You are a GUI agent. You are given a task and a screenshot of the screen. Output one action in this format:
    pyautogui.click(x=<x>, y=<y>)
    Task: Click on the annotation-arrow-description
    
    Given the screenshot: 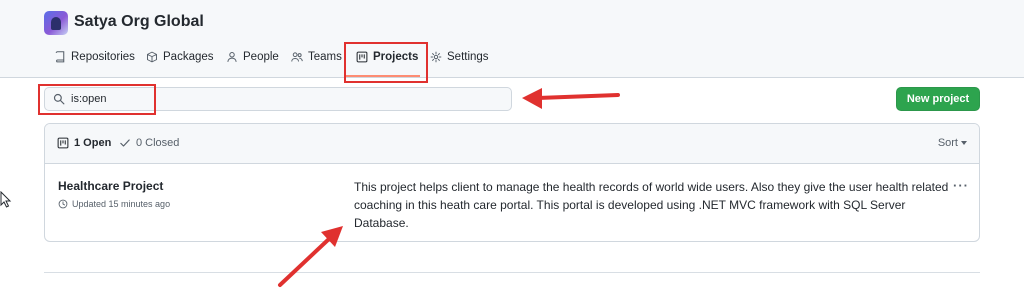 What is the action you would take?
    pyautogui.click(x=310, y=256)
    